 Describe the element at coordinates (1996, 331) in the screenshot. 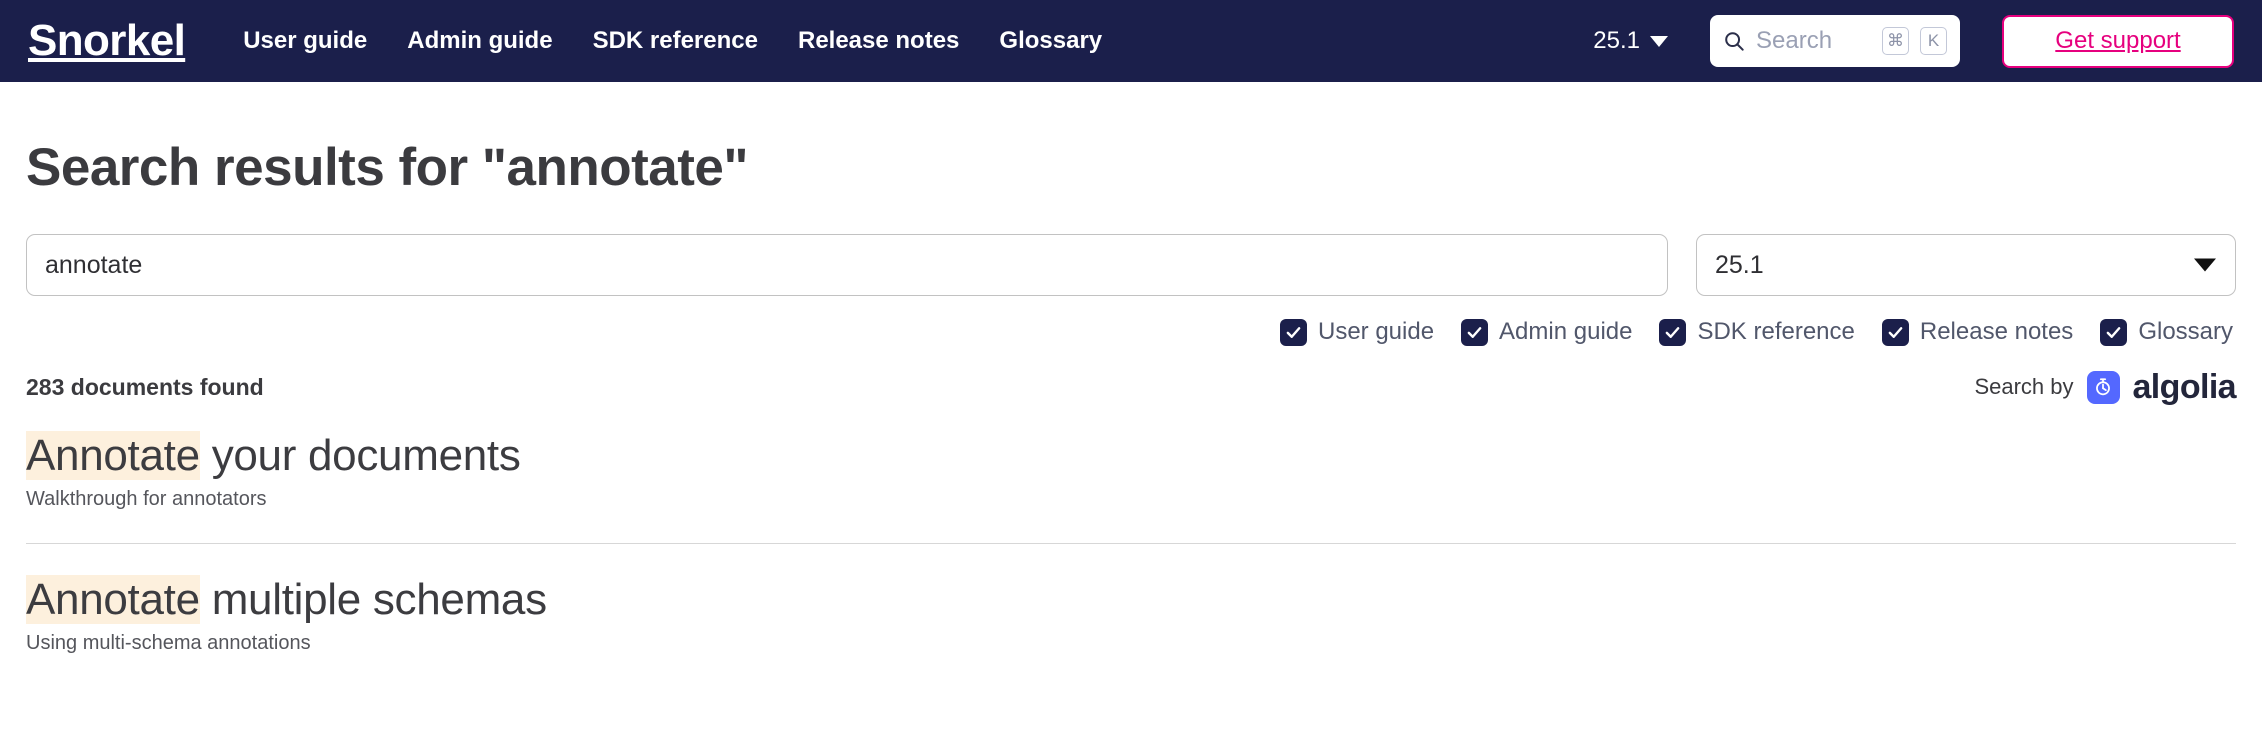

I see `filter-label: Release notes` at that location.